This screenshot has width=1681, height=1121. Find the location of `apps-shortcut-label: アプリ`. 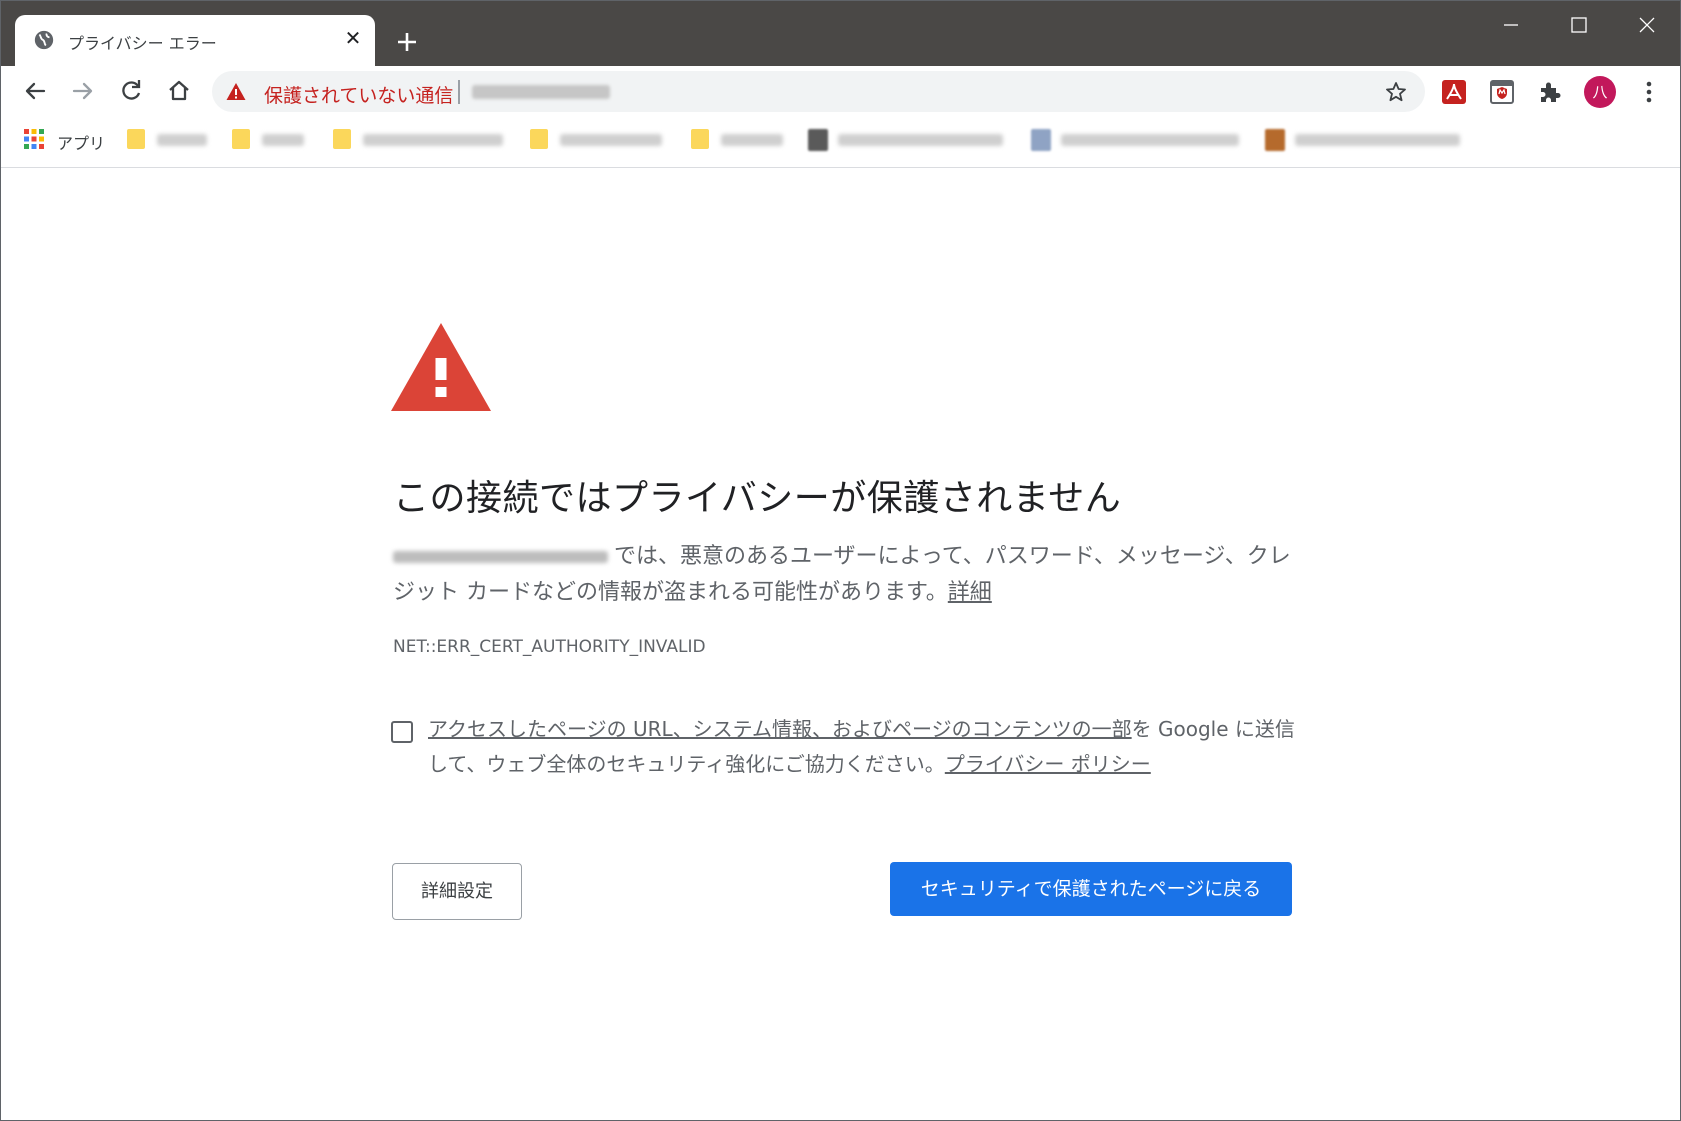

apps-shortcut-label: アプリ is located at coordinates (81, 142).